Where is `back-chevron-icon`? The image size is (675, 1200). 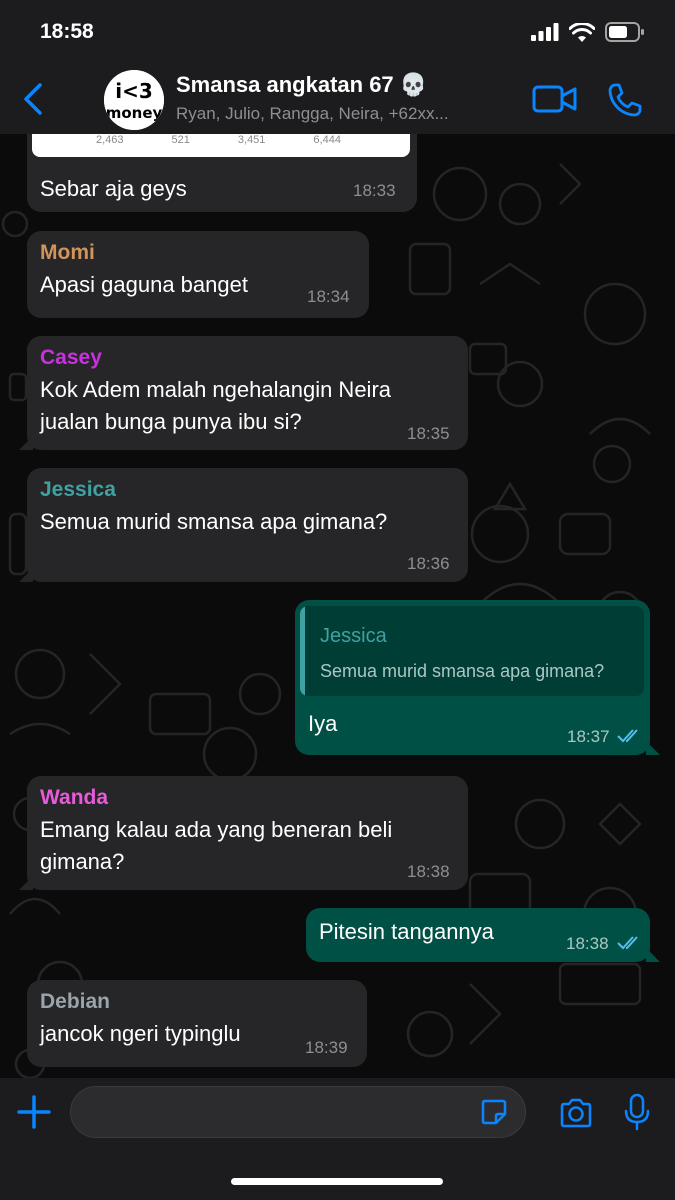
back-chevron-icon is located at coordinates (34, 99).